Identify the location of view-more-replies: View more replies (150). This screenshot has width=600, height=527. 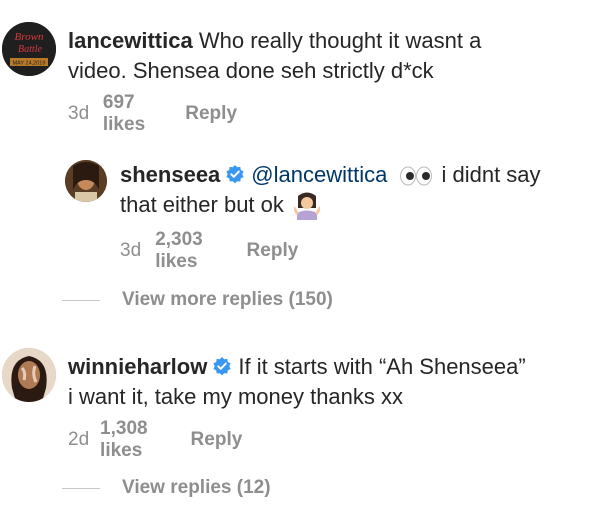
(197, 300).